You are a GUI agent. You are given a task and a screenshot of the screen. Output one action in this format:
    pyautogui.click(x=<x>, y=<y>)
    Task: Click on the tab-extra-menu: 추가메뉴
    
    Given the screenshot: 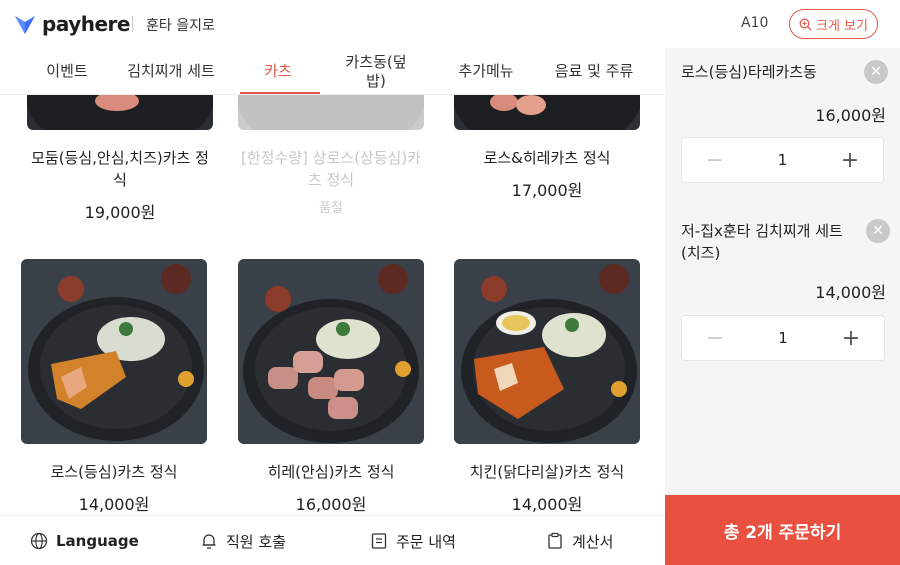 What is the action you would take?
    pyautogui.click(x=486, y=71)
    